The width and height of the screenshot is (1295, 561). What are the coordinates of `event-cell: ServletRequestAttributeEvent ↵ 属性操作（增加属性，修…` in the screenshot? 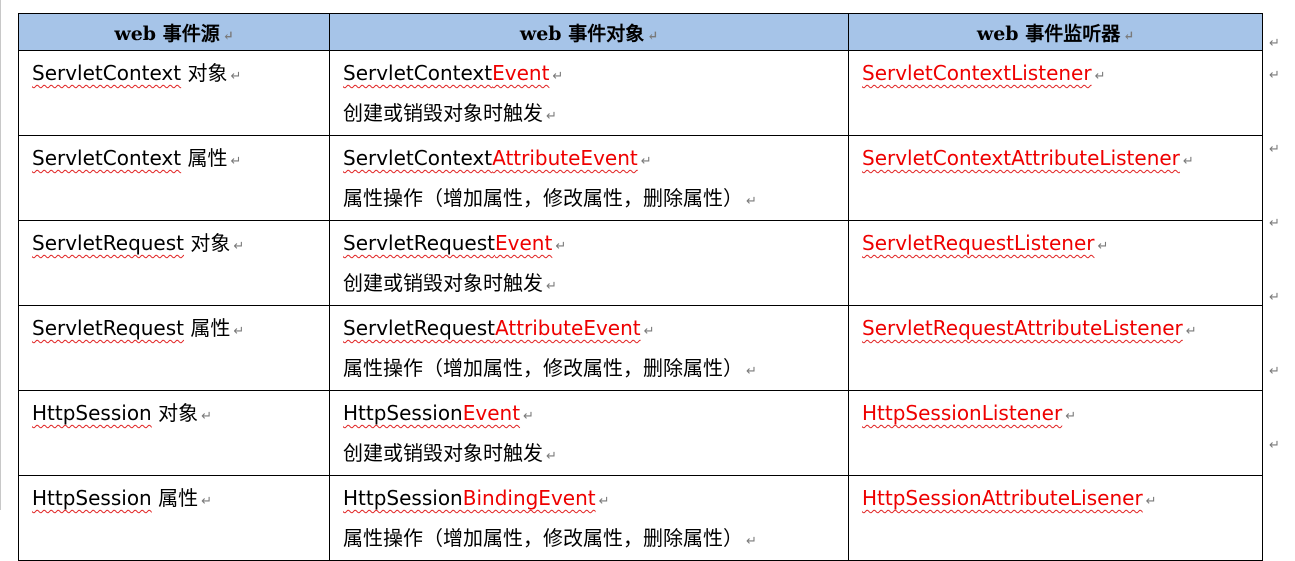 It's located at (589, 348).